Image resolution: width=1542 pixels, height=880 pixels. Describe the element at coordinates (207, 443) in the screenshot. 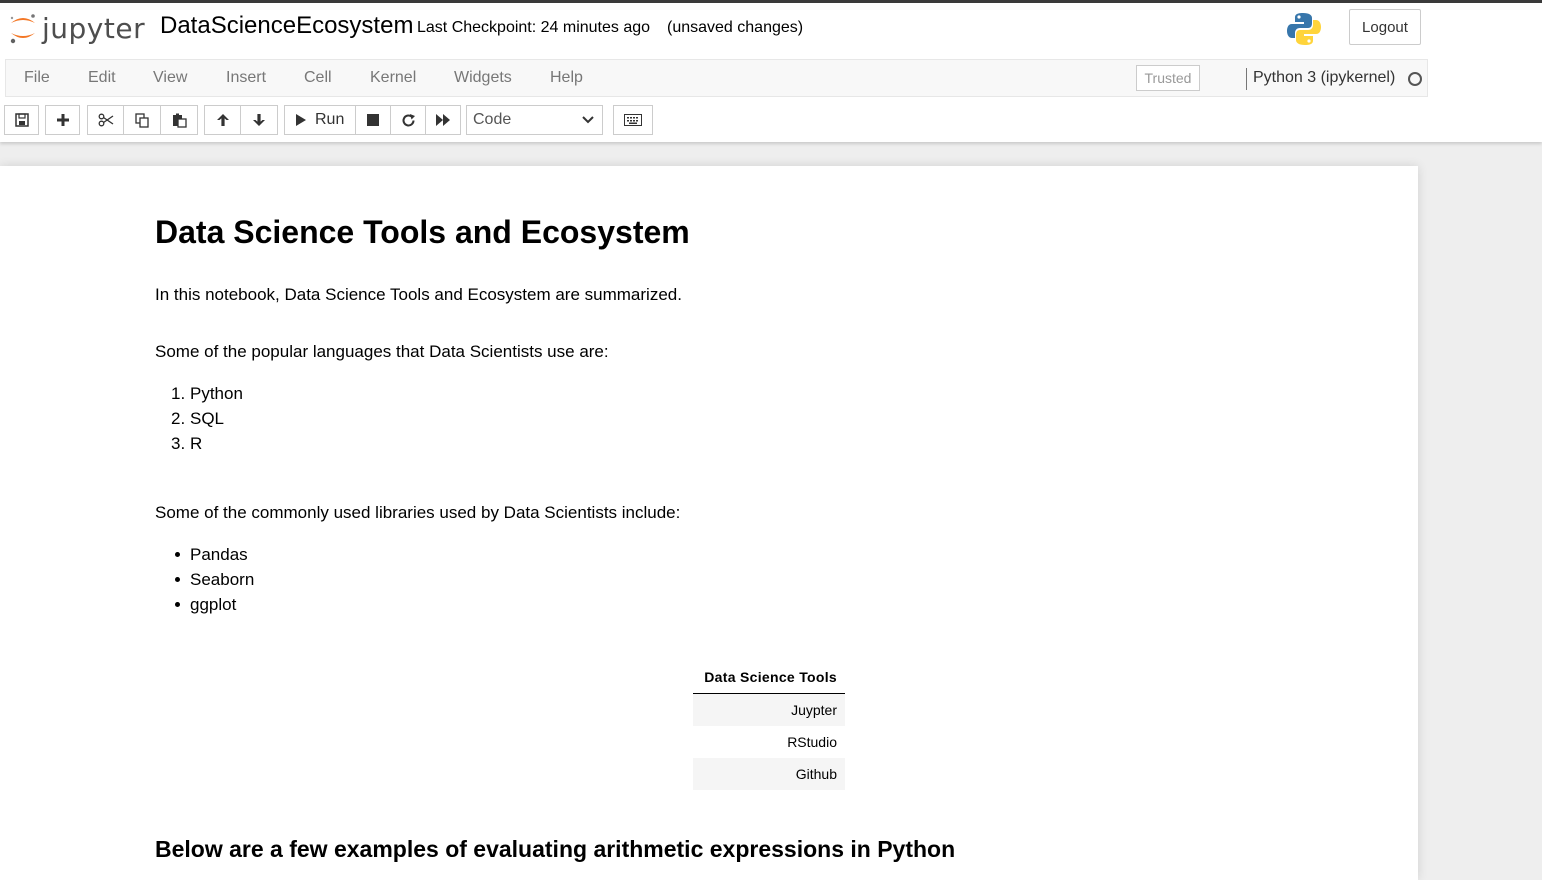

I see `list-item: 3. R` at that location.